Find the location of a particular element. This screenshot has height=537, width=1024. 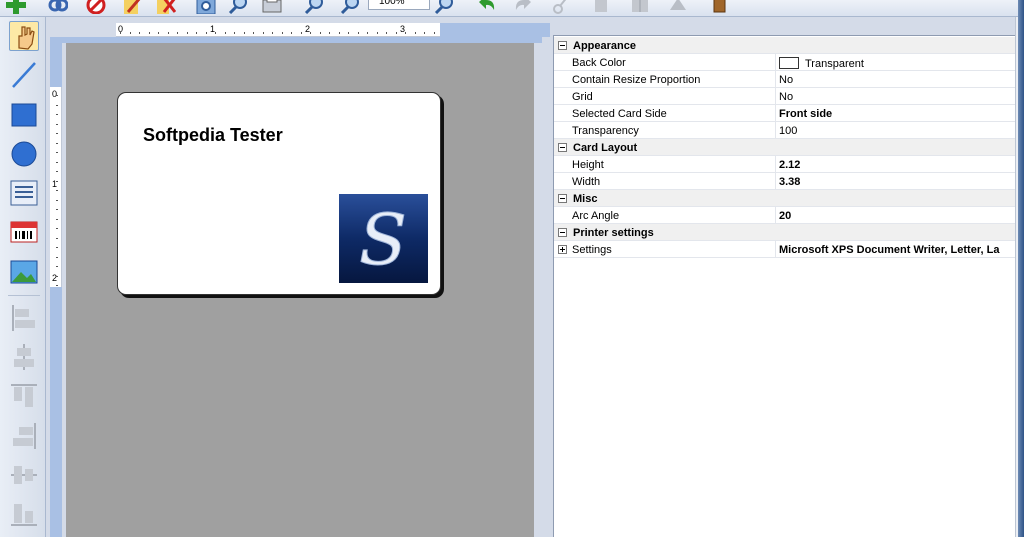

barcode-tool-icon is located at coordinates (24, 232).